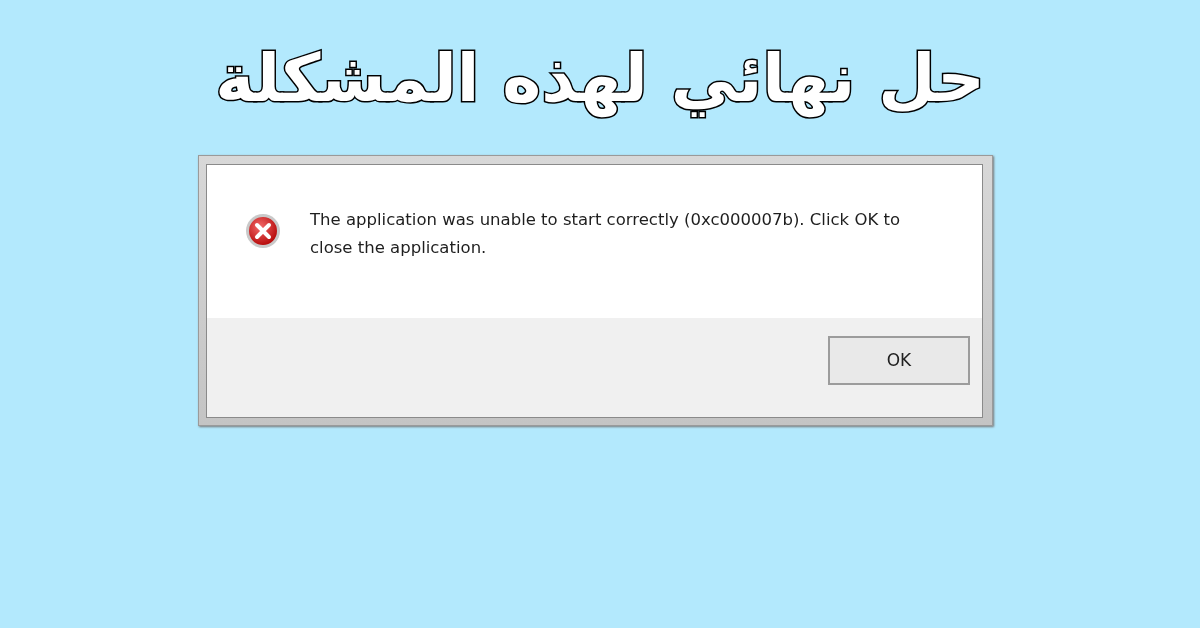 This screenshot has width=1200, height=628. What do you see at coordinates (899, 360) in the screenshot?
I see `ok-button: OK` at bounding box center [899, 360].